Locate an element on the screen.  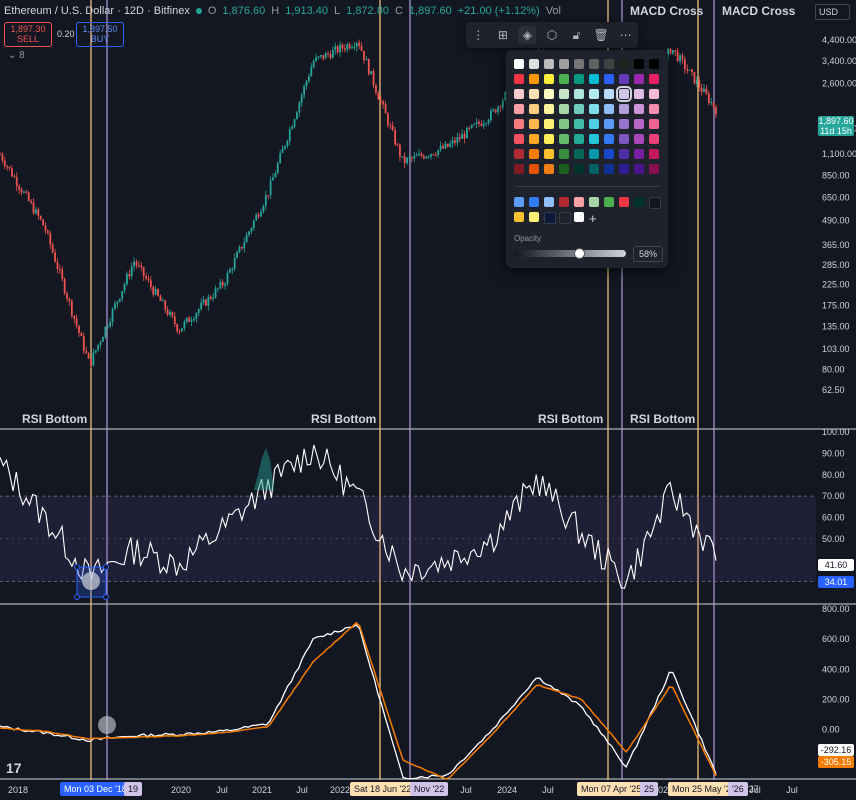
lock-icon: 🔓︎ is located at coordinates (577, 35).